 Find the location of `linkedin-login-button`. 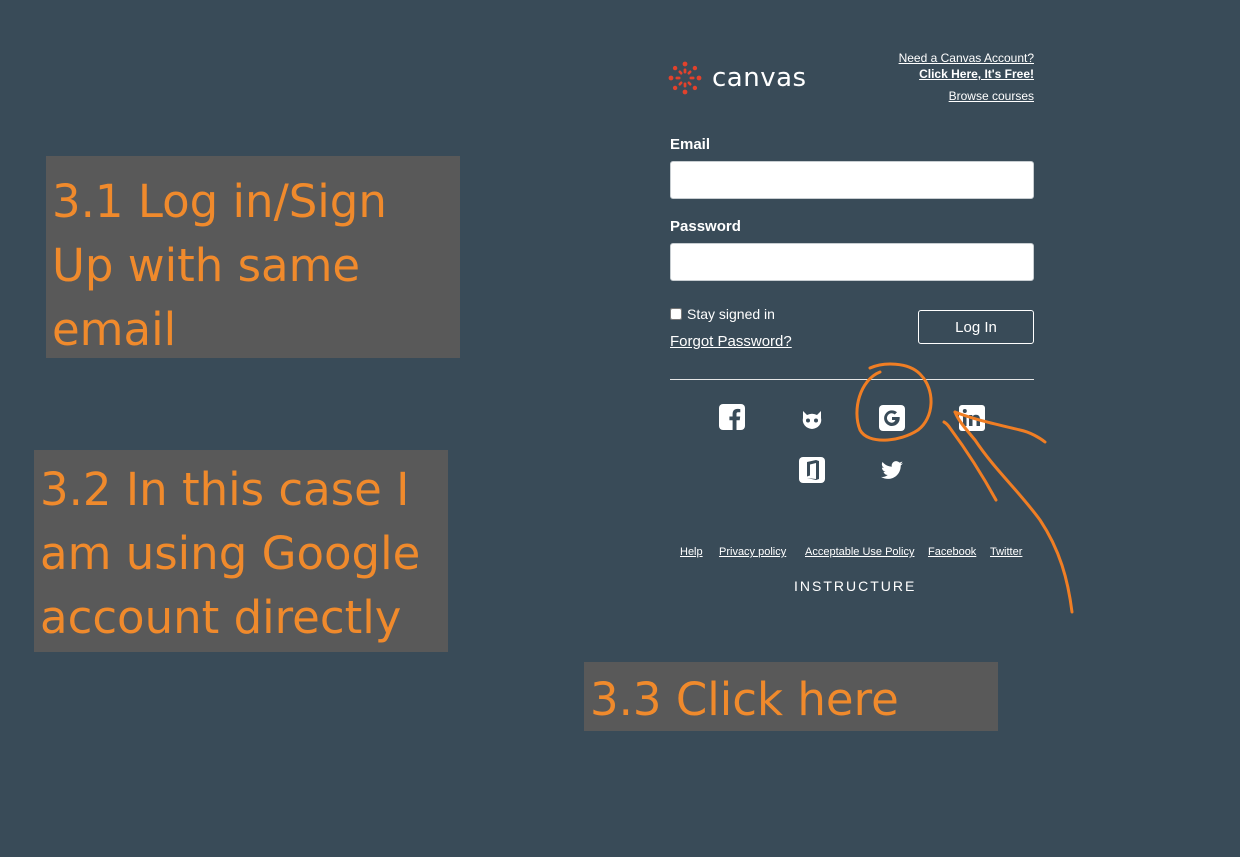

linkedin-login-button is located at coordinates (972, 418).